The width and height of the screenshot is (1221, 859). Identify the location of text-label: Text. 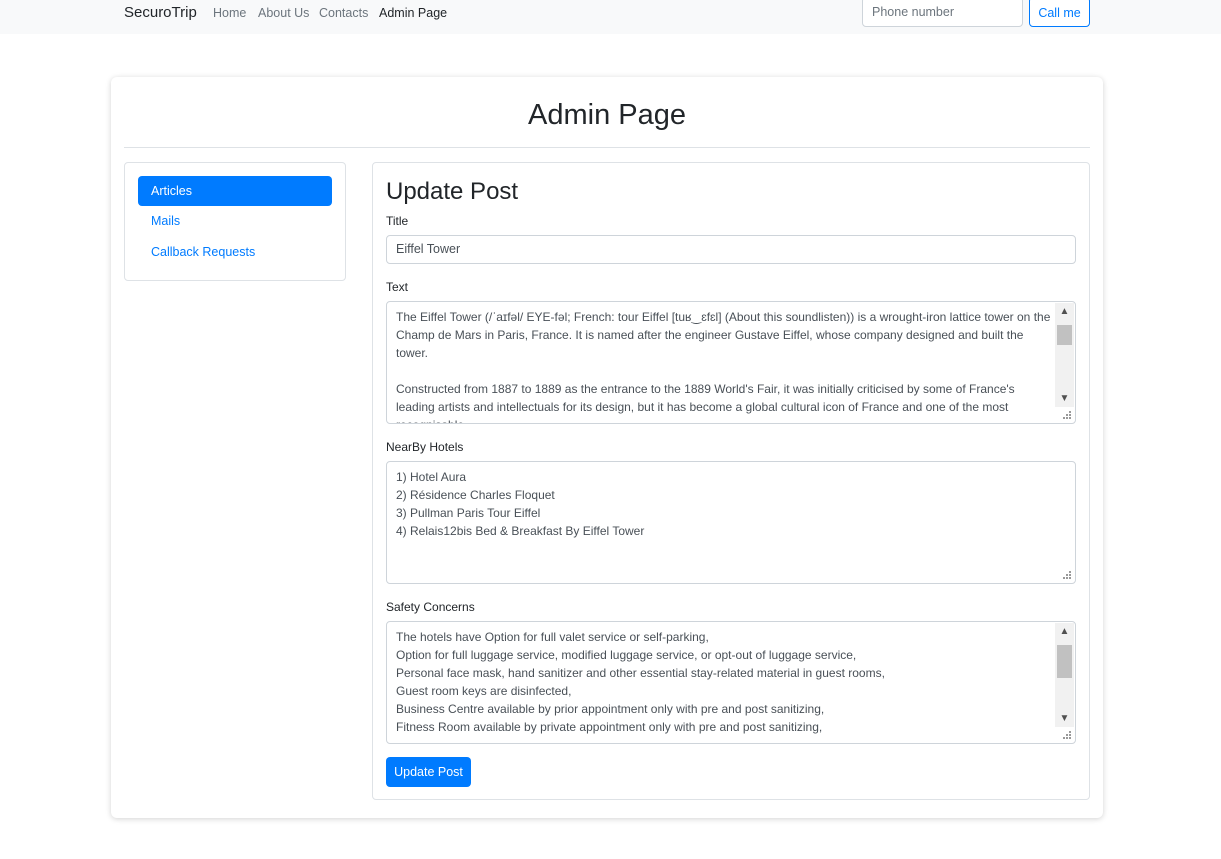
(397, 287).